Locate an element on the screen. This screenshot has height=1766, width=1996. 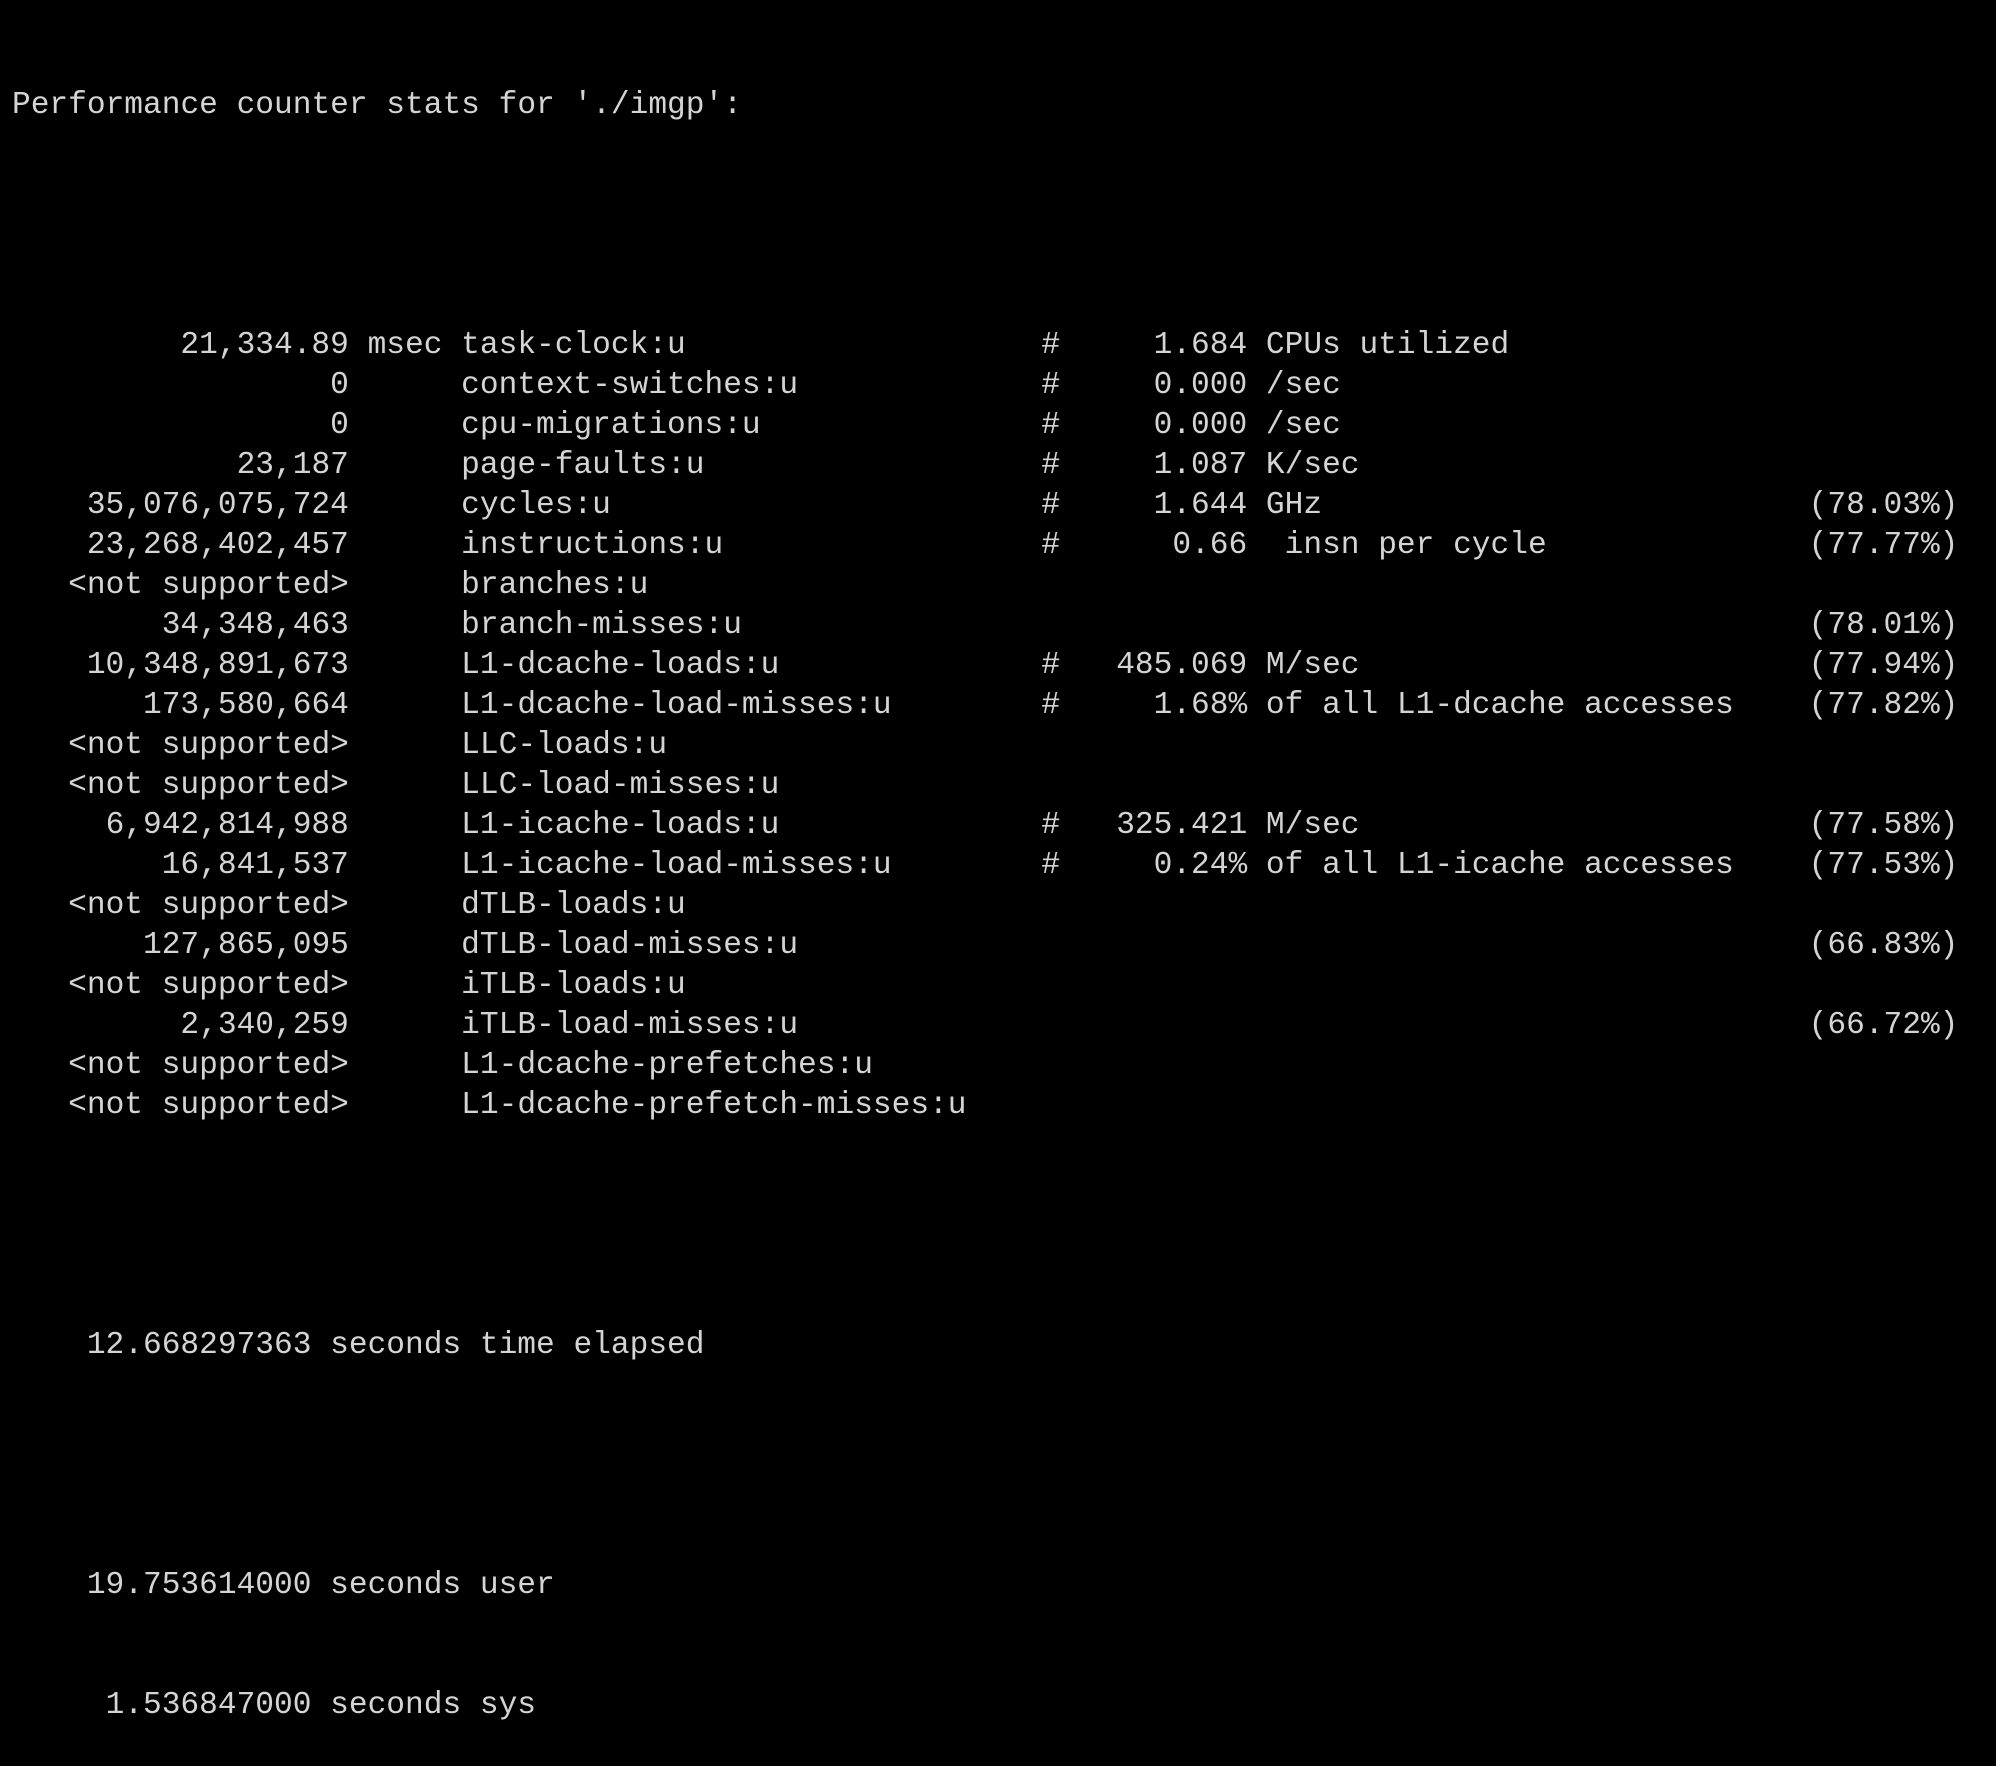
counter-row: <not supported> branches:u is located at coordinates (1004, 586).